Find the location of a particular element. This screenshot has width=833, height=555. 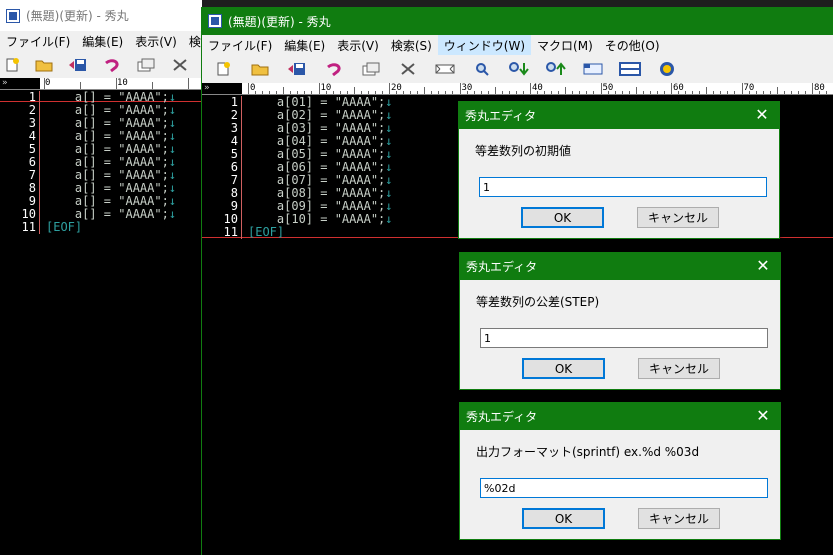

back-title-bar: (無題)(更新) - 秀丸 is located at coordinates (101, 15).